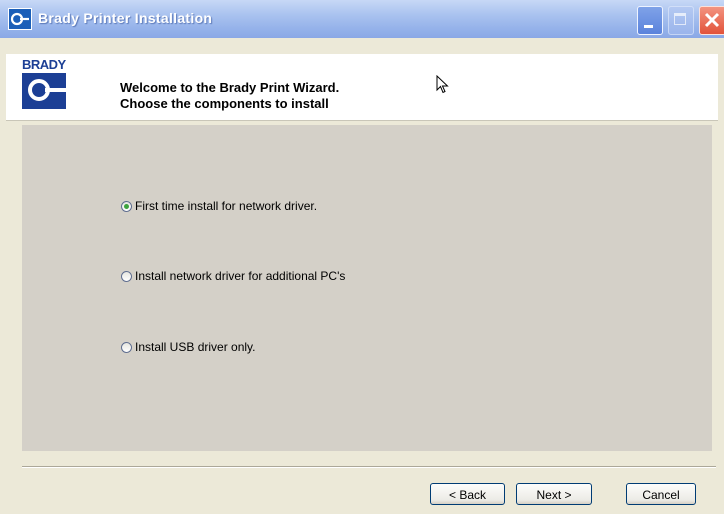 The image size is (724, 514). I want to click on window-title: Brady Printer Installation, so click(125, 18).